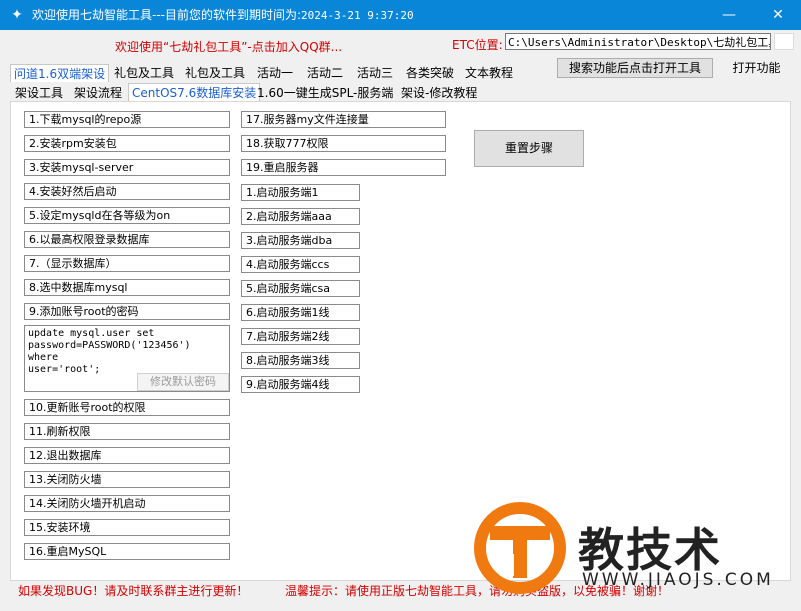  Describe the element at coordinates (300, 312) in the screenshot. I see `service-step-line-1: 6.启动服务端1线` at that location.